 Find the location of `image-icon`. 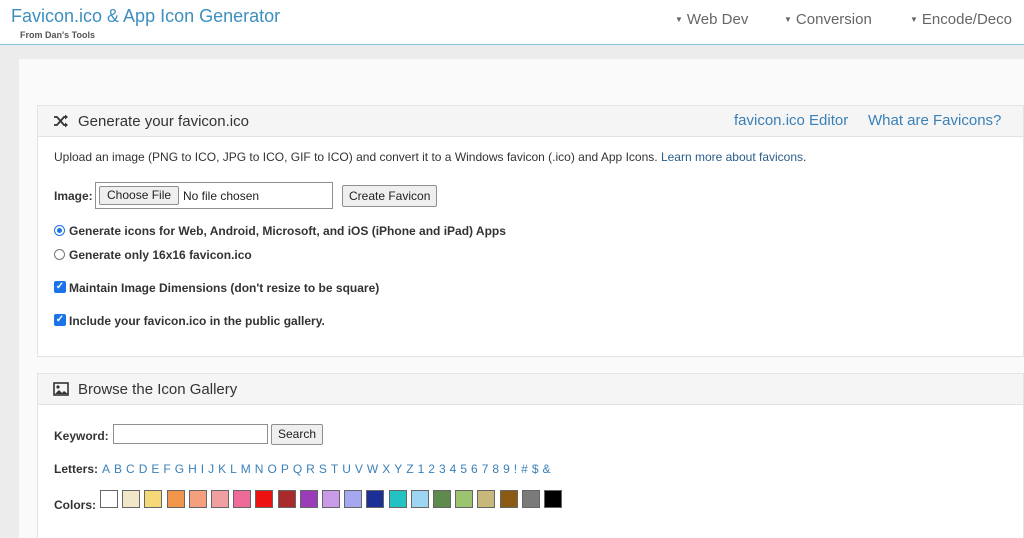

image-icon is located at coordinates (61, 389).